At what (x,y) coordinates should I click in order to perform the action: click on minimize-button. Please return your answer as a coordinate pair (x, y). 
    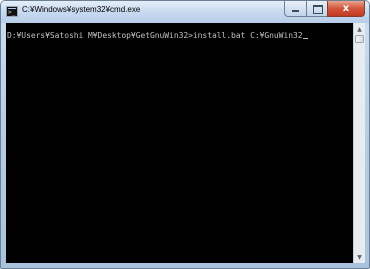
    Looking at the image, I should click on (295, 9).